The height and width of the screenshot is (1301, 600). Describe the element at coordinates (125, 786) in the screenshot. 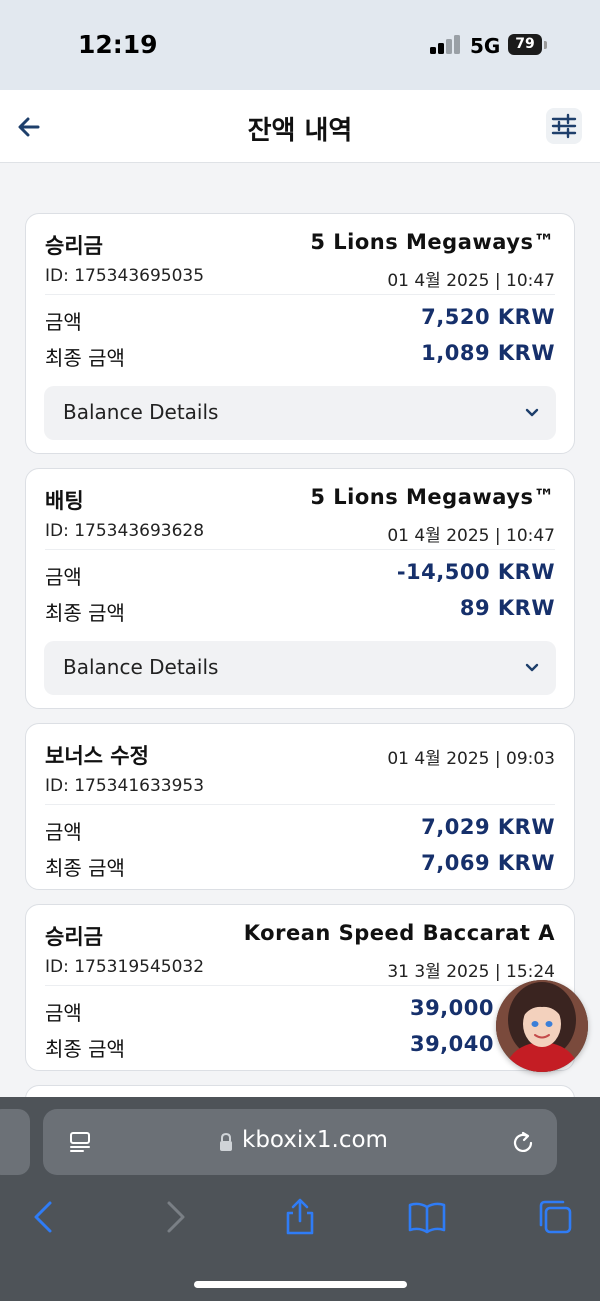

I see `transaction-id: ID: 175341633953` at that location.